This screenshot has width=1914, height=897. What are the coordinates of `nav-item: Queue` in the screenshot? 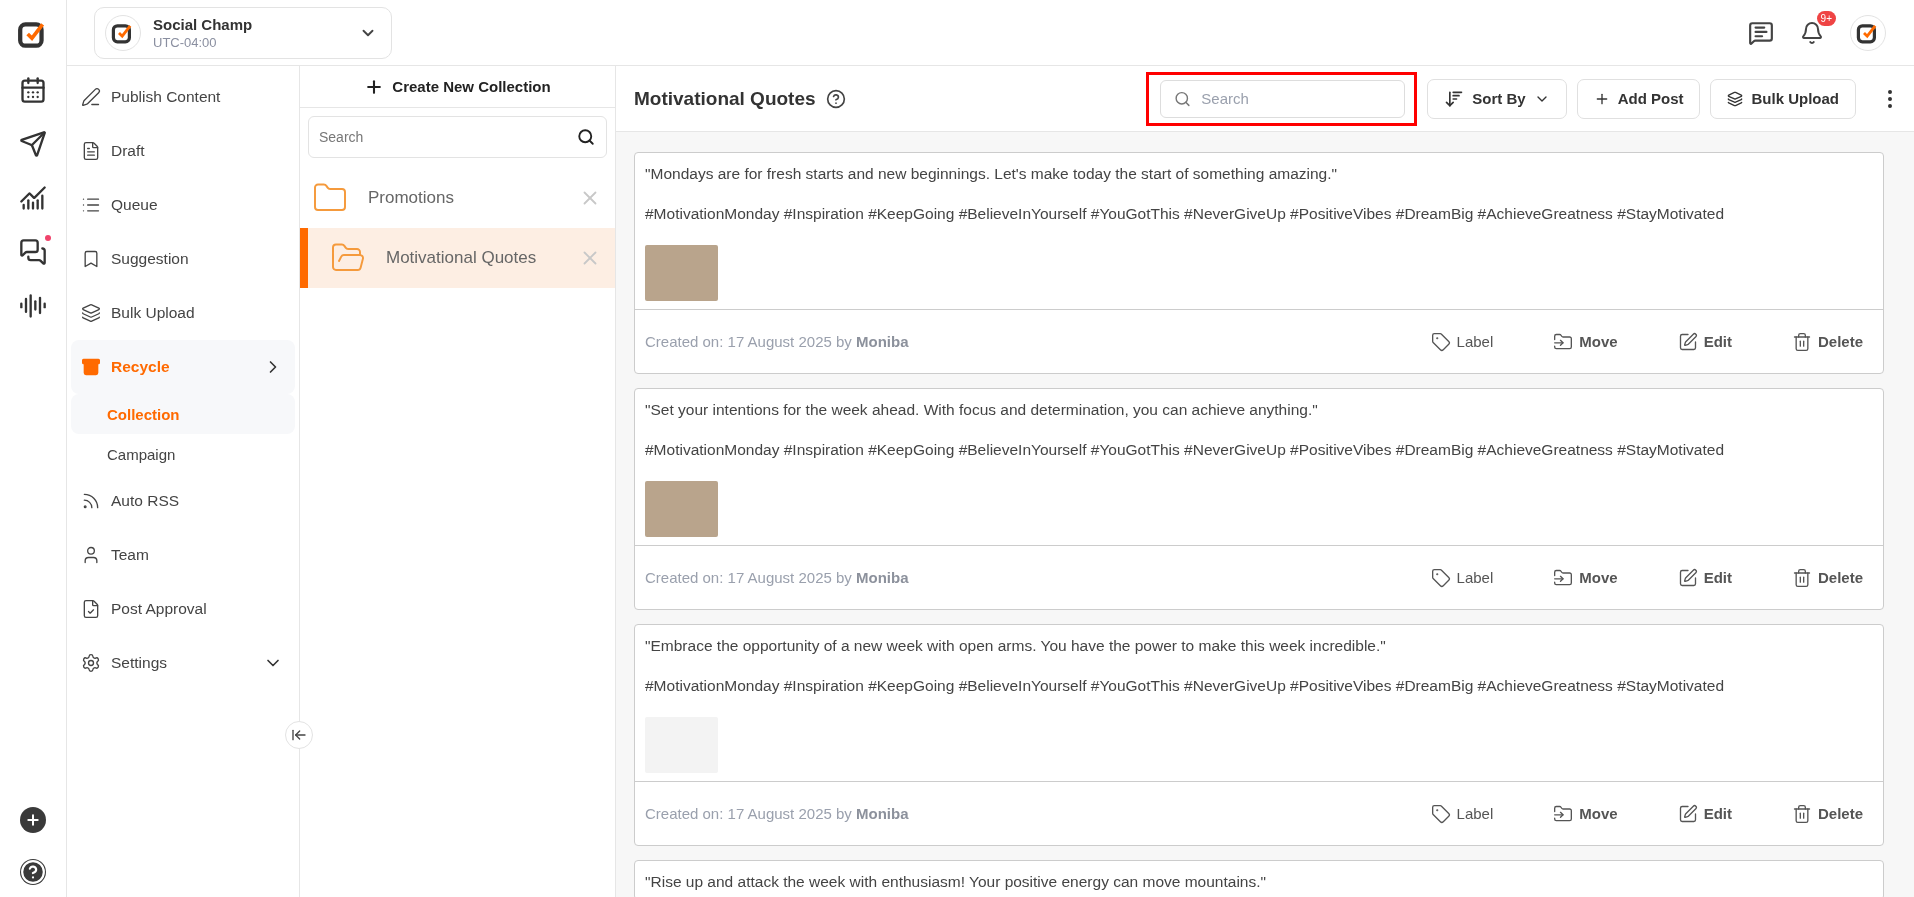 It's located at (183, 205).